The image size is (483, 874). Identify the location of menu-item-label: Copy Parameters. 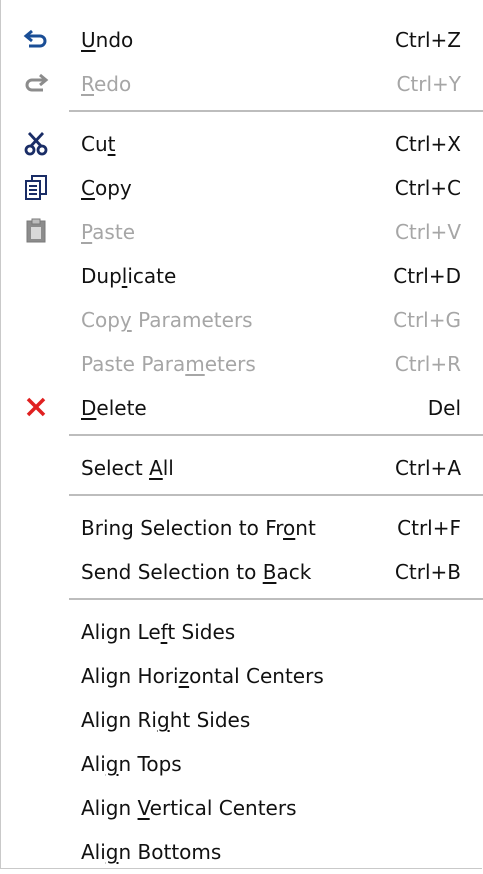
(167, 320).